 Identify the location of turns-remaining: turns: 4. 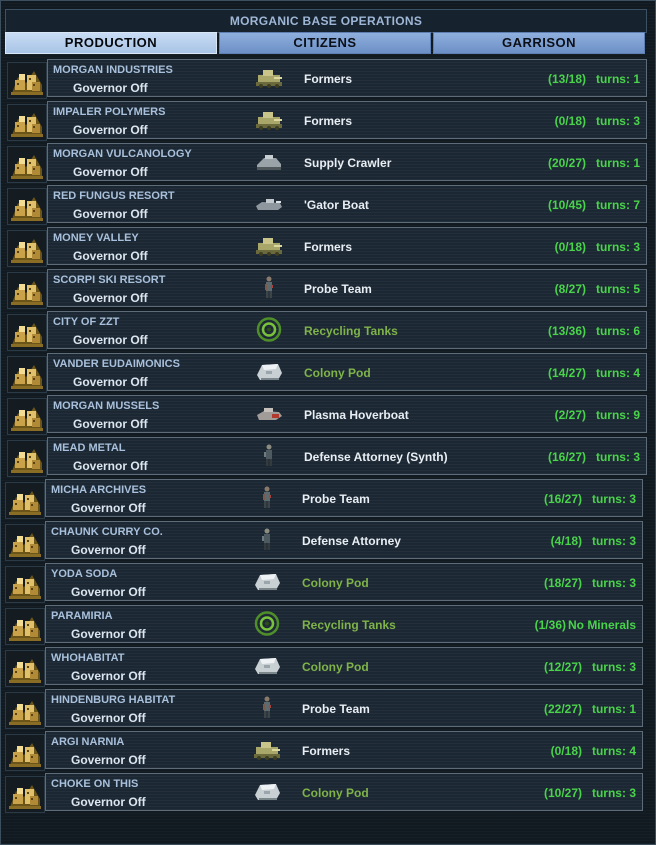
(617, 373).